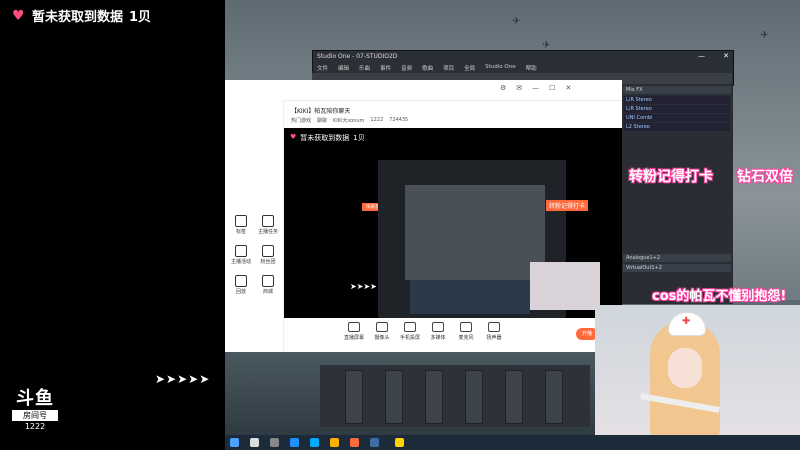 This screenshot has height=450, width=800. What do you see at coordinates (466, 327) in the screenshot?
I see `mic-icon` at bounding box center [466, 327].